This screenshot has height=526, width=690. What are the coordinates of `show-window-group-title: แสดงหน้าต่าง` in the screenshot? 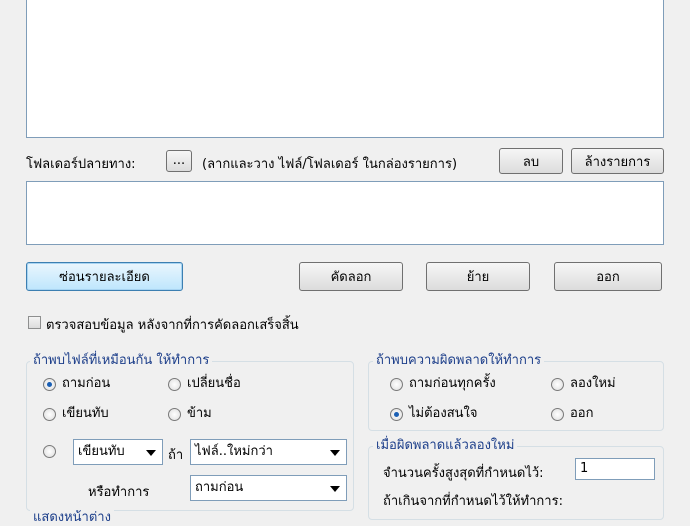 It's located at (72, 518).